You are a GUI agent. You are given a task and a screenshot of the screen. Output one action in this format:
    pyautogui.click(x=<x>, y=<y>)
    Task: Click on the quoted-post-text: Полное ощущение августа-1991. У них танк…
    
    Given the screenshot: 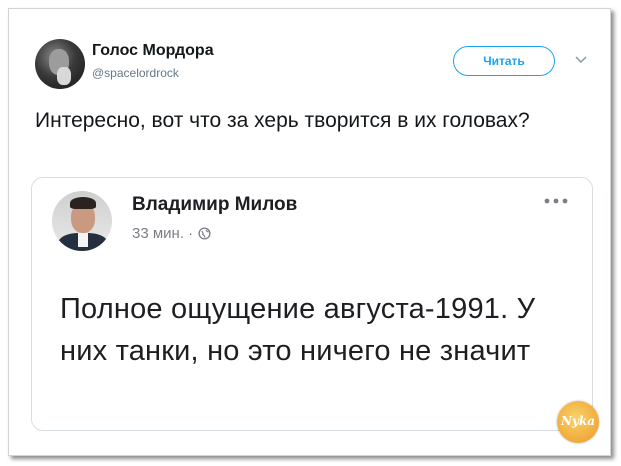 What is the action you would take?
    pyautogui.click(x=298, y=330)
    